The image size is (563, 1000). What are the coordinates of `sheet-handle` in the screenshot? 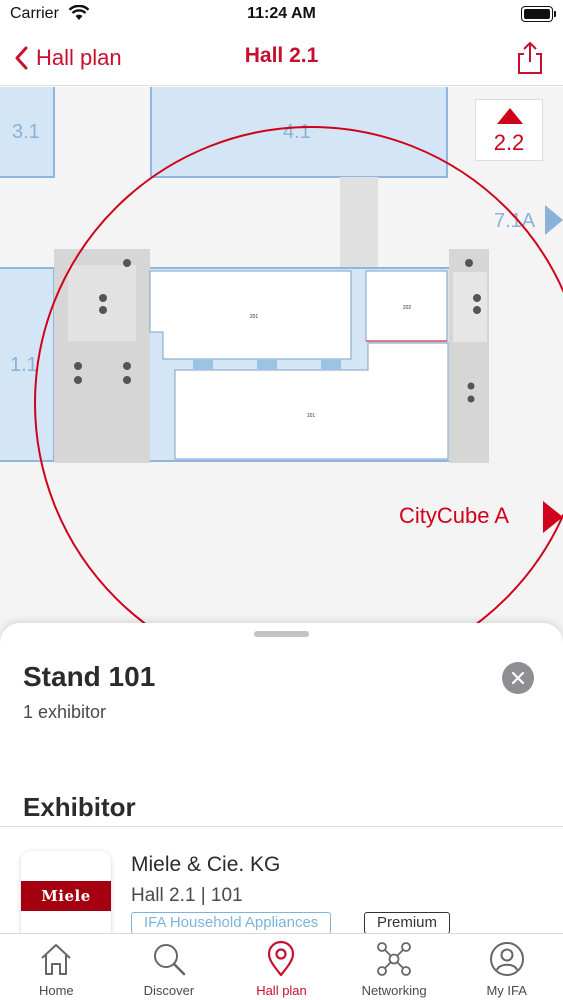 It's located at (281, 634).